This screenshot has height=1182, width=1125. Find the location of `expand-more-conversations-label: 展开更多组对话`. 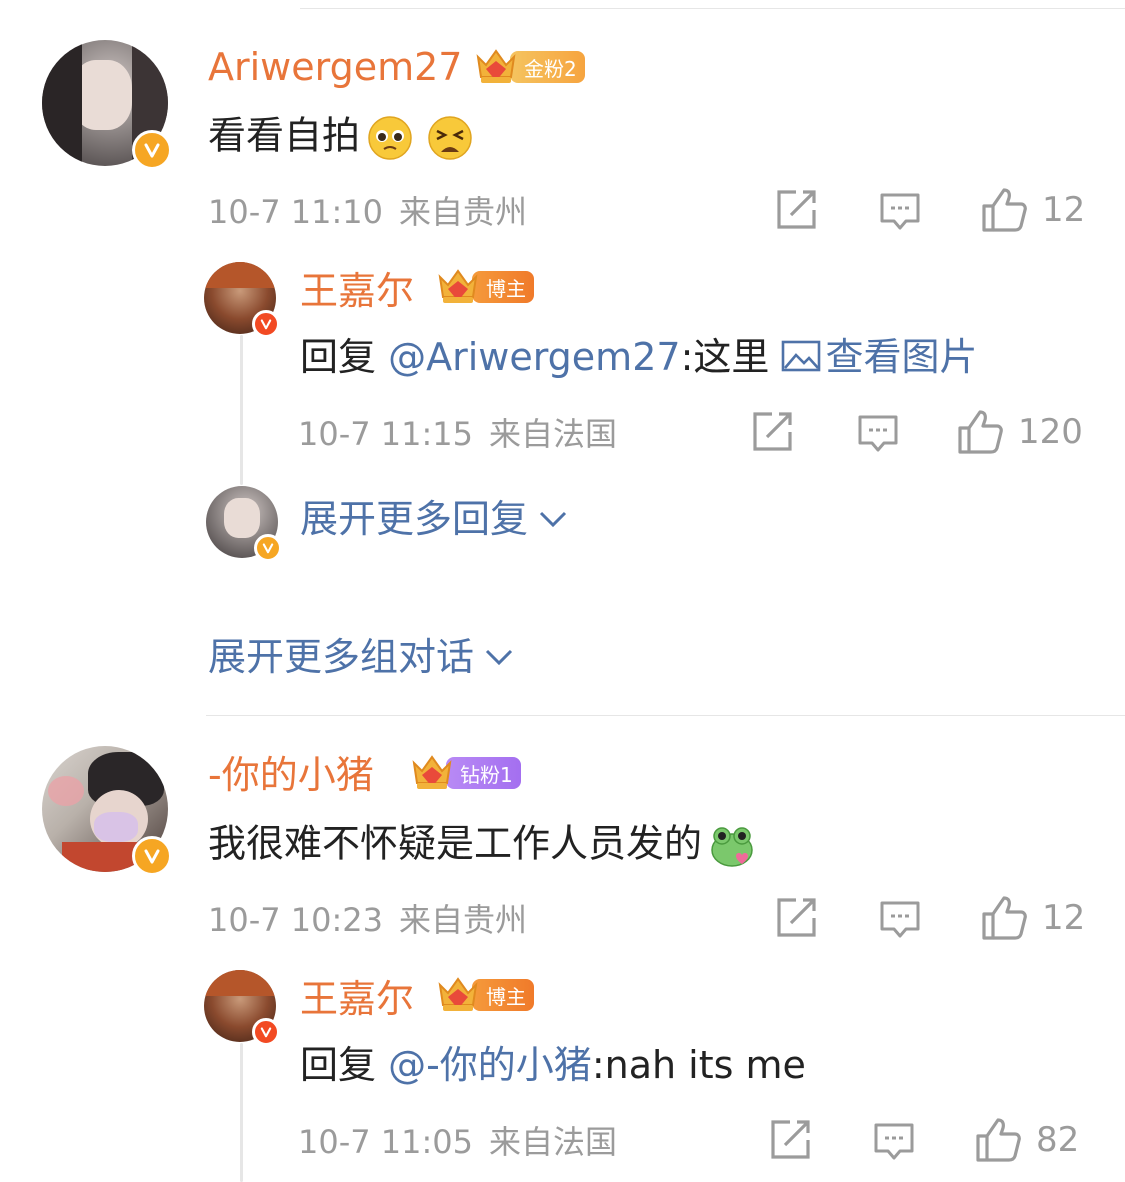

expand-more-conversations-label: 展开更多组对话 is located at coordinates (341, 657).